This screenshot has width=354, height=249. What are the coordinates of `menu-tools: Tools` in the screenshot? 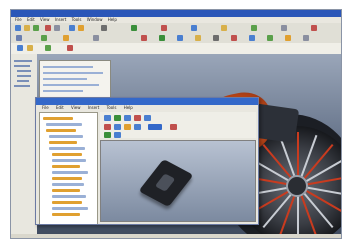 It's located at (77, 19).